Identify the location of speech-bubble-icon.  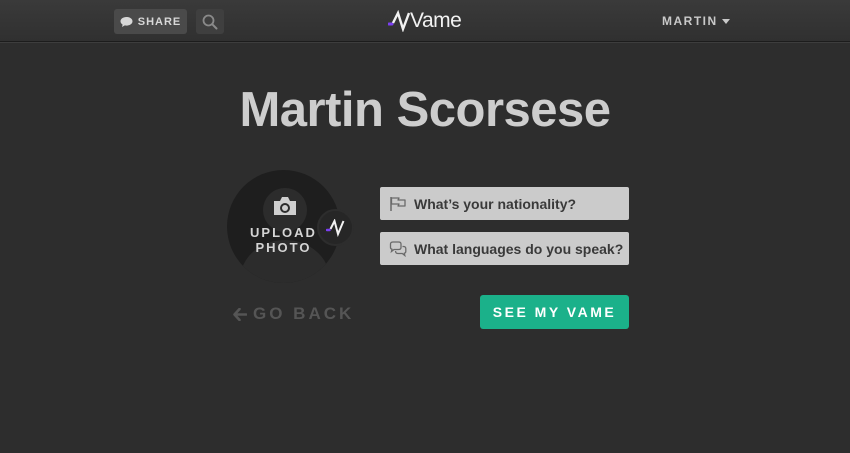
(126, 21).